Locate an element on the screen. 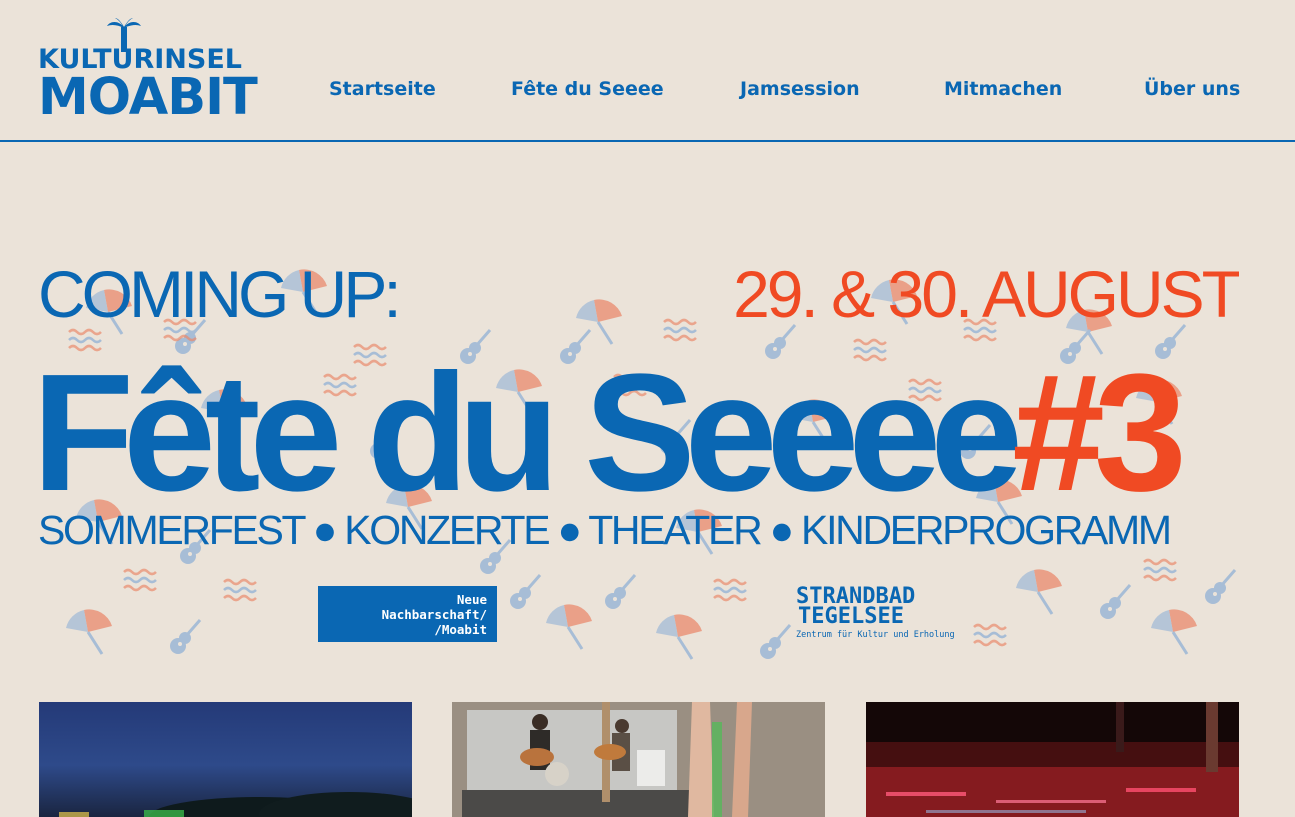  coming-up-label: COMING UP: is located at coordinates (220, 296).